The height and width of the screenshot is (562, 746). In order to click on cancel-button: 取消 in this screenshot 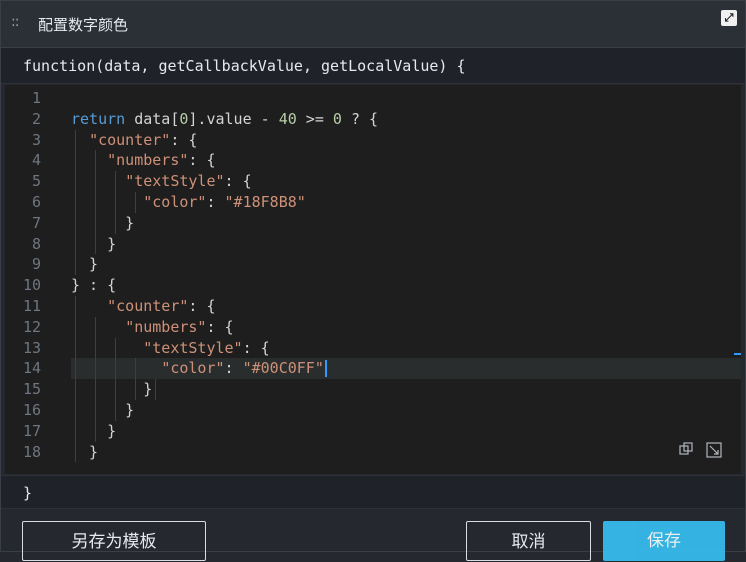, I will do `click(528, 541)`.